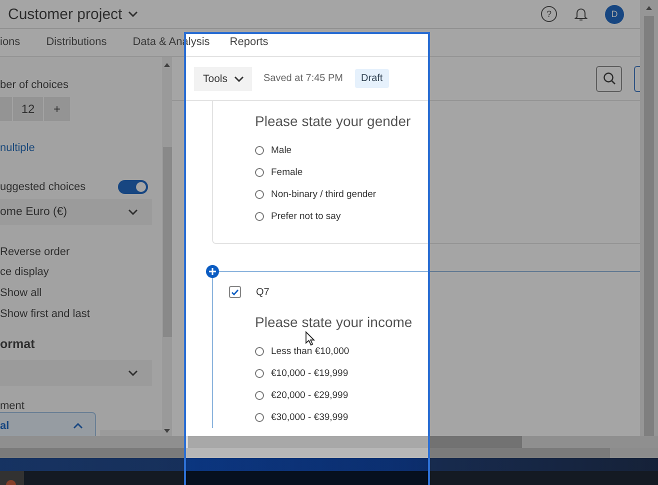  I want to click on checkbox, so click(235, 292).